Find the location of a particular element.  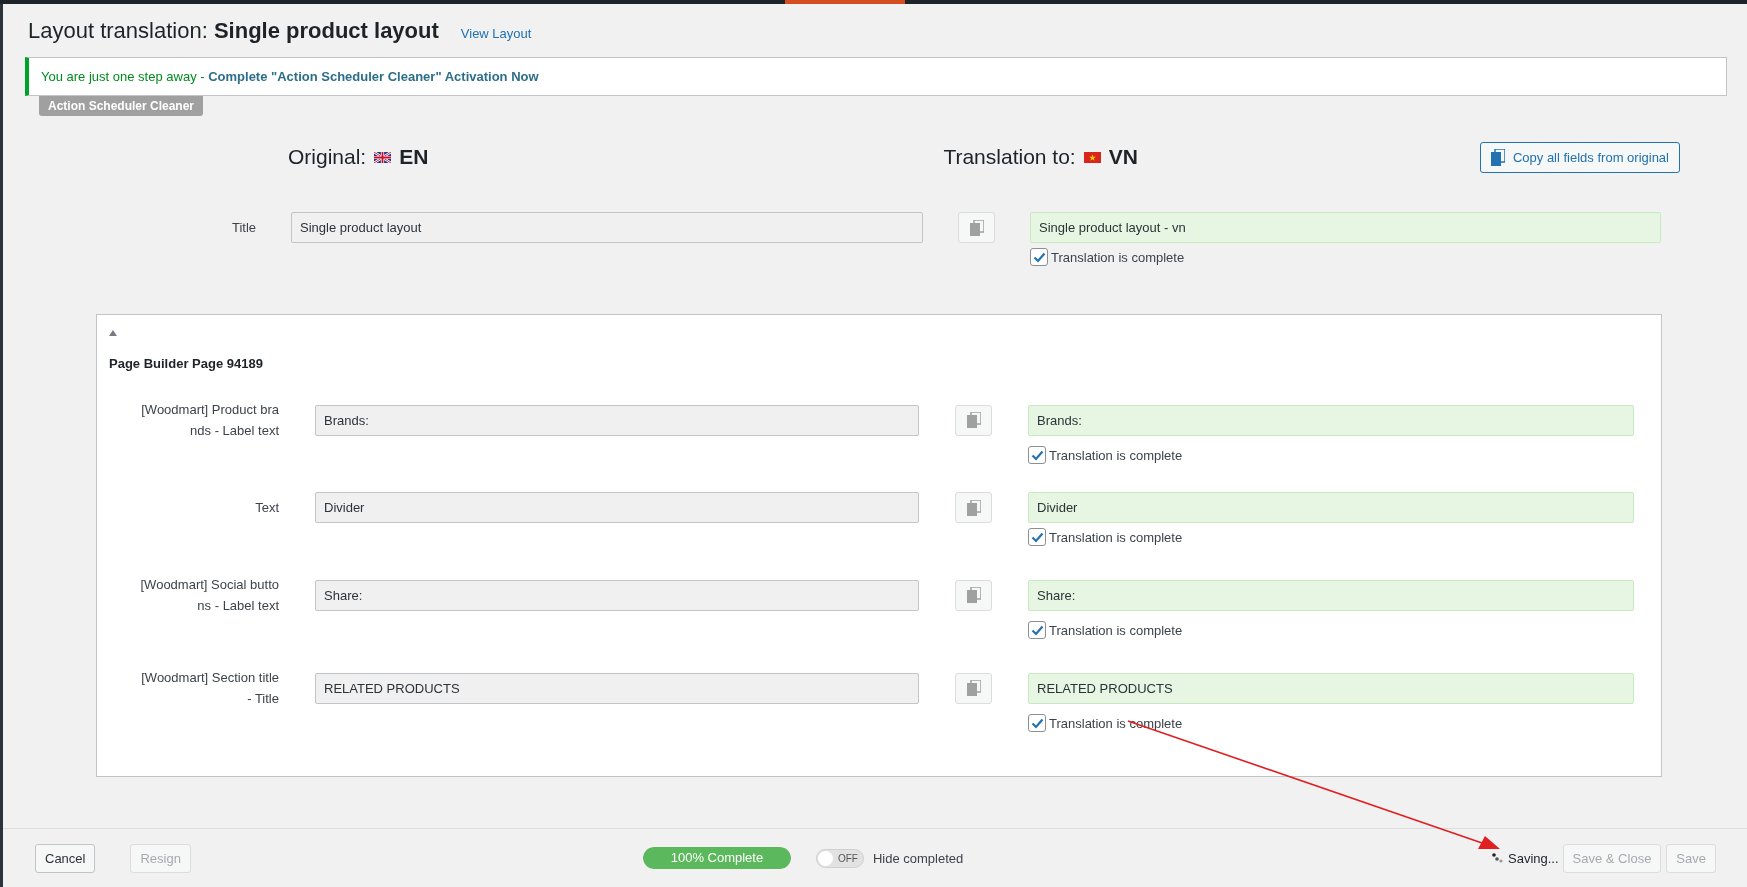

spinner-icon is located at coordinates (1498, 858).